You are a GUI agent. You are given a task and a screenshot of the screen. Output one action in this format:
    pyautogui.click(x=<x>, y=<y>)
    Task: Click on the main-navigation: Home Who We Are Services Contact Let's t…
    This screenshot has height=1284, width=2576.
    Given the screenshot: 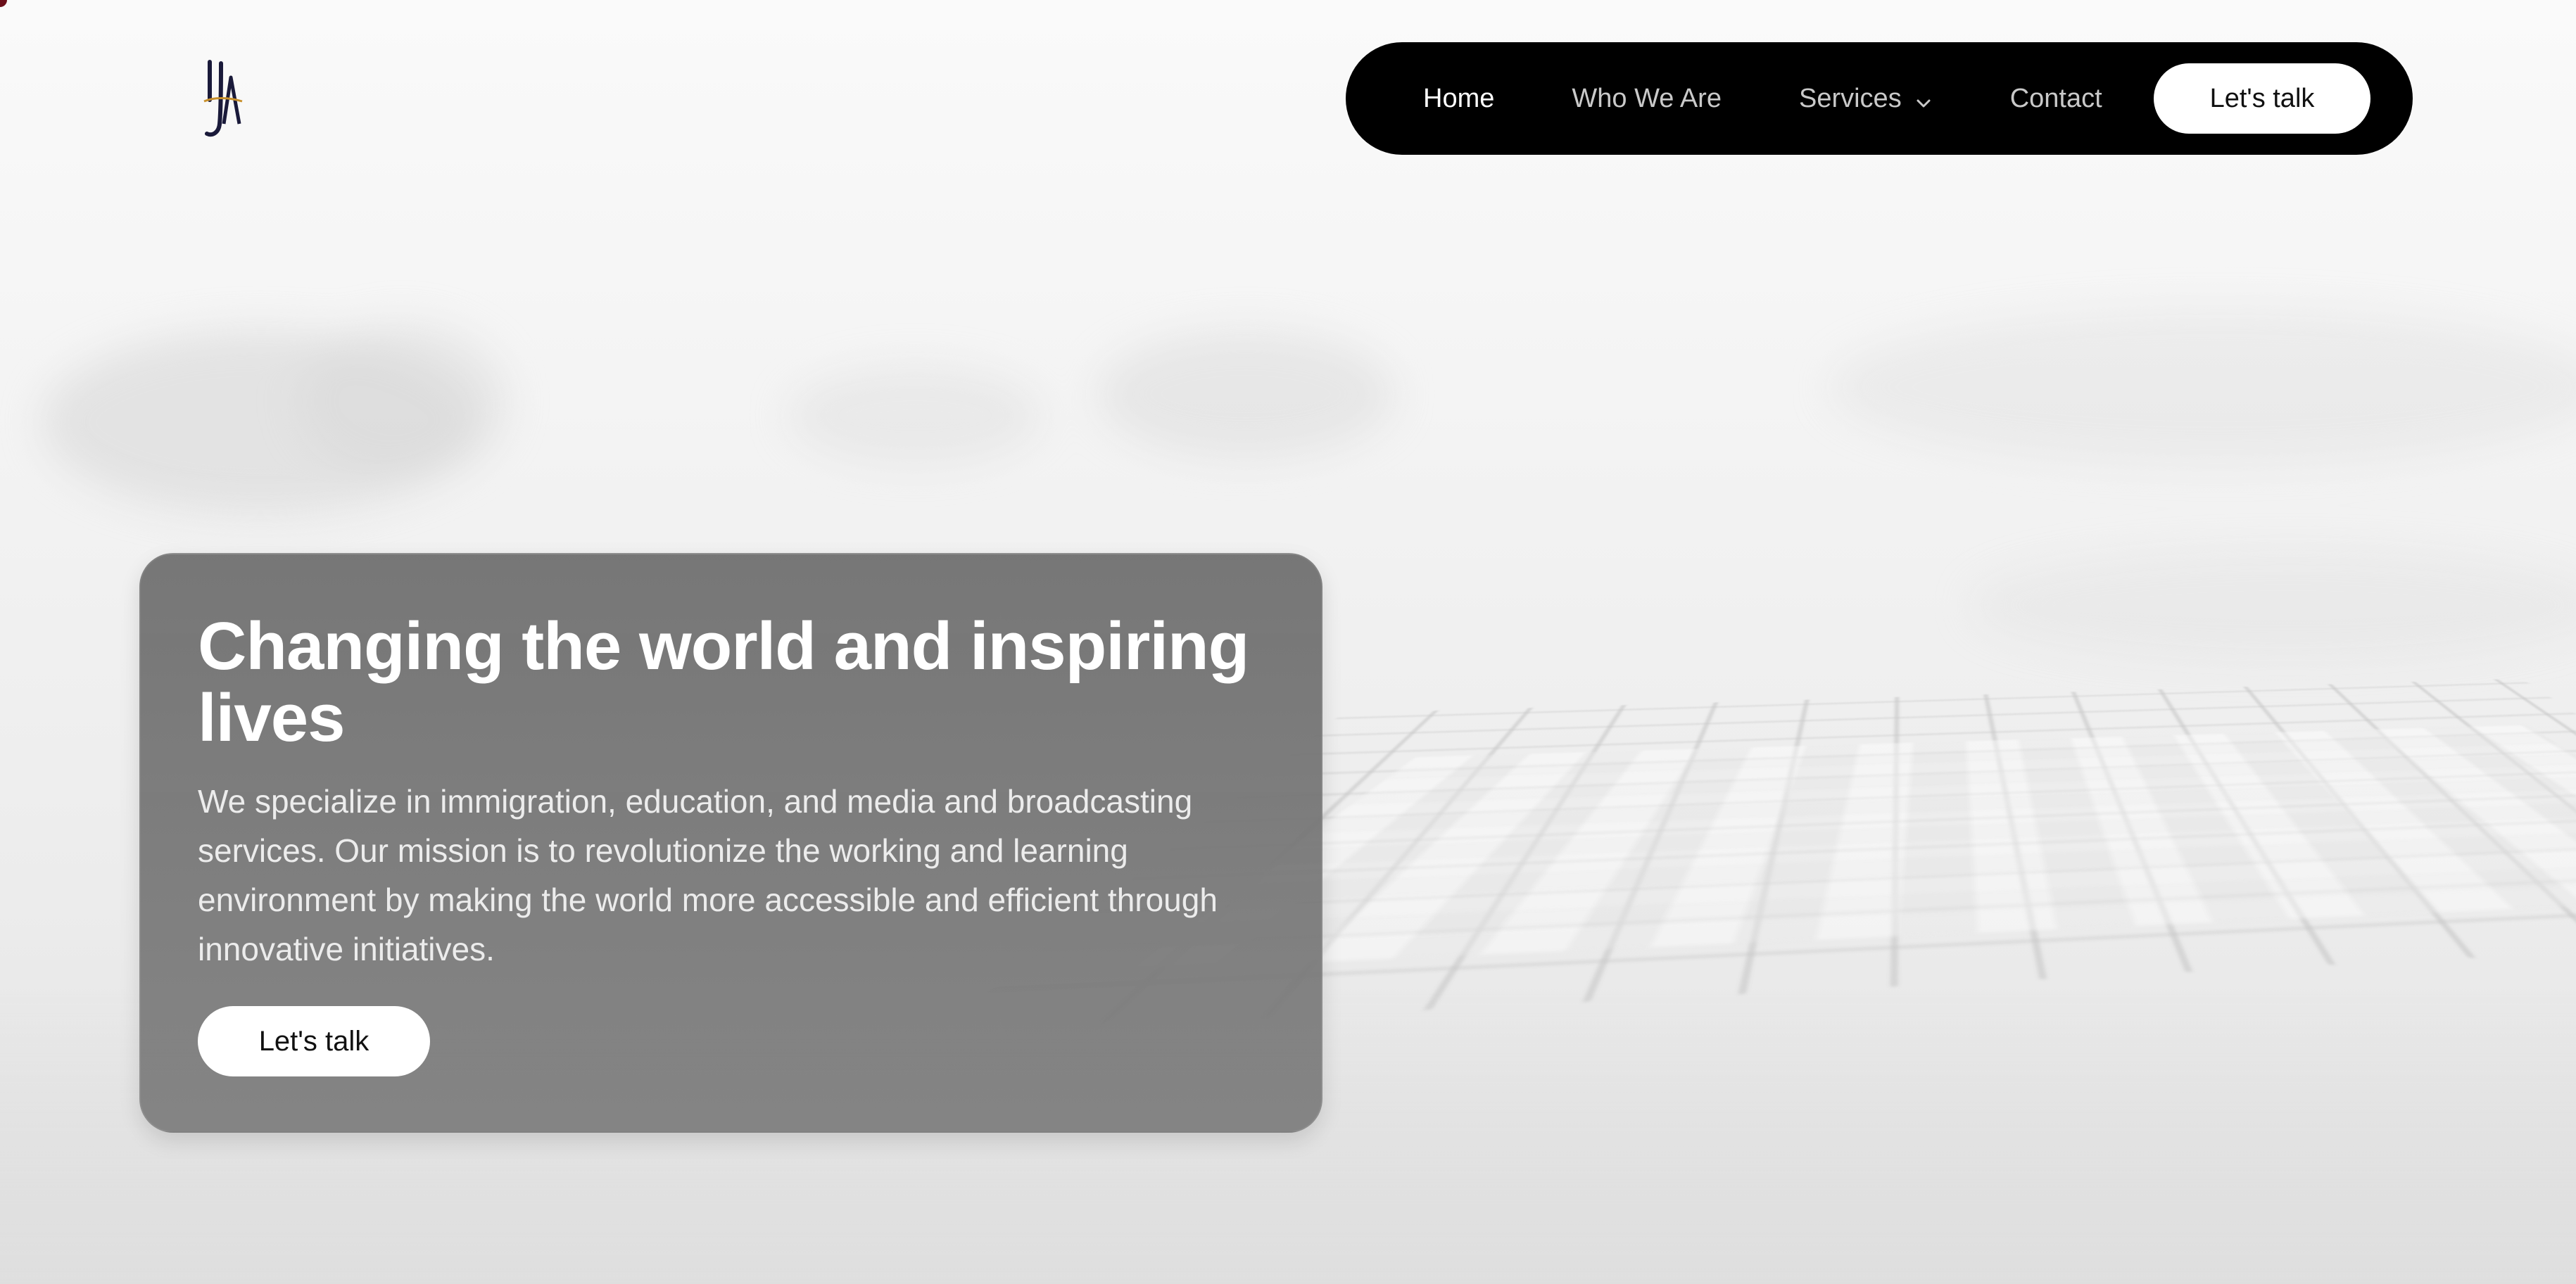 What is the action you would take?
    pyautogui.click(x=1879, y=98)
    